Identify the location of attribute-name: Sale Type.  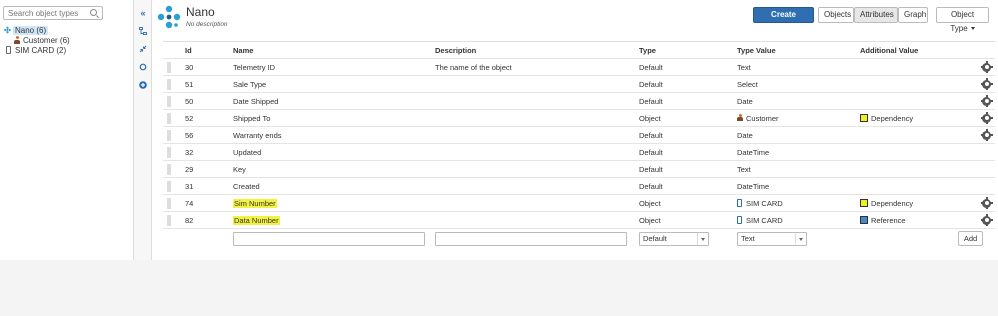
(250, 84).